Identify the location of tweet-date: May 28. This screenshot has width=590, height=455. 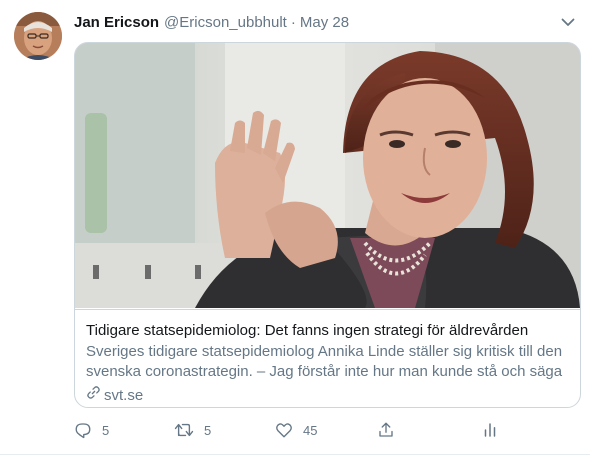
(324, 22).